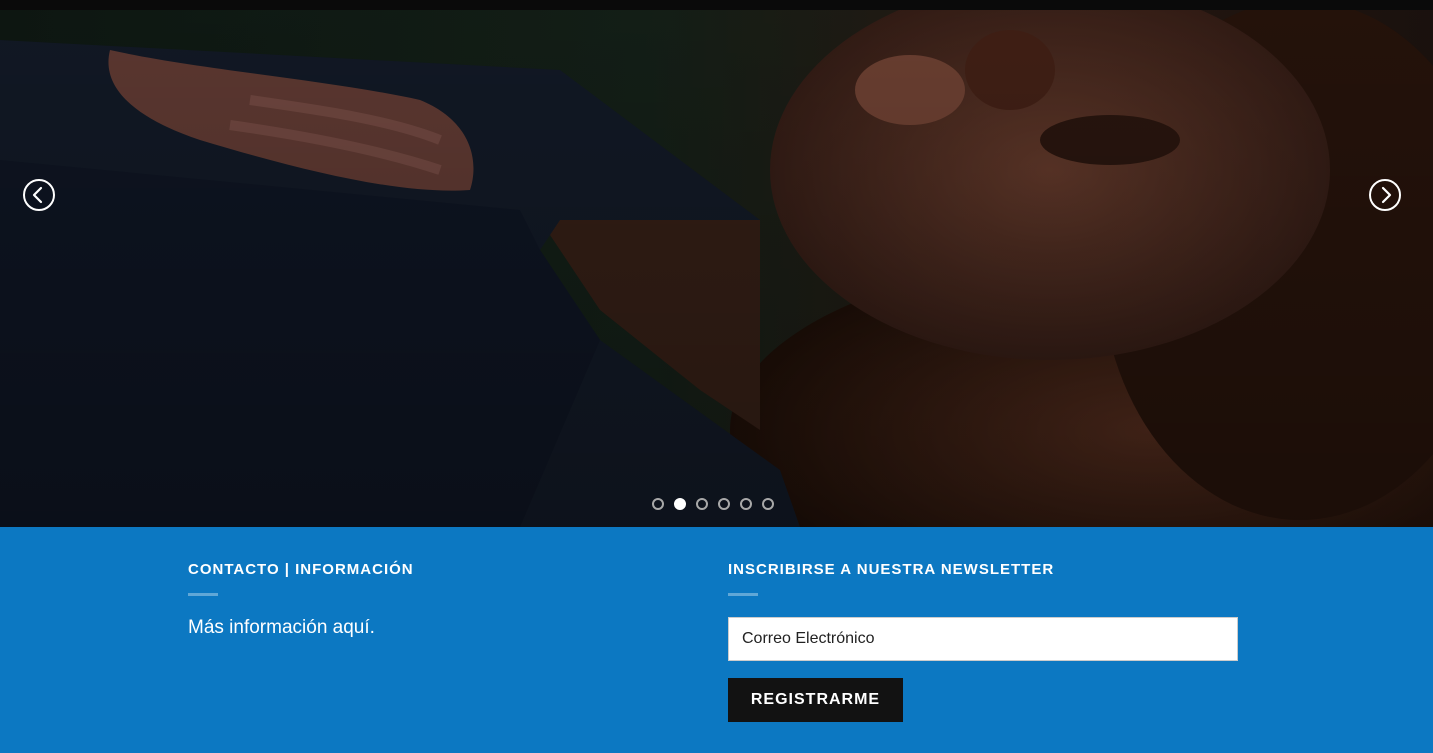 The image size is (1433, 753). I want to click on contact-title-divider, so click(203, 594).